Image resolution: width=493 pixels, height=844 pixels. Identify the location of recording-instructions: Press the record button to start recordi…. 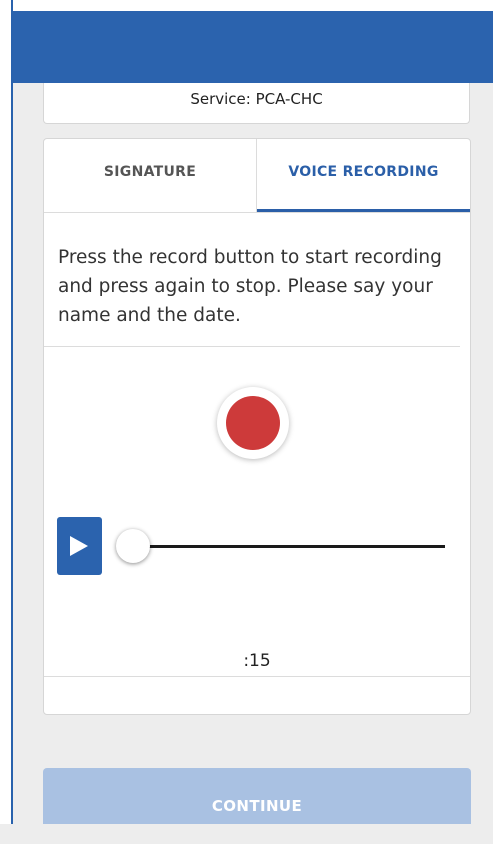
(250, 286).